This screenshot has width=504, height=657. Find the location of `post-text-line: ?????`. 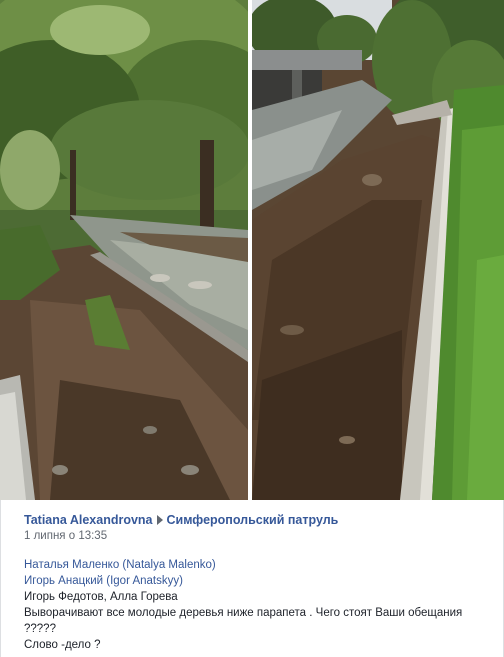

post-text-line: ????? is located at coordinates (40, 629).